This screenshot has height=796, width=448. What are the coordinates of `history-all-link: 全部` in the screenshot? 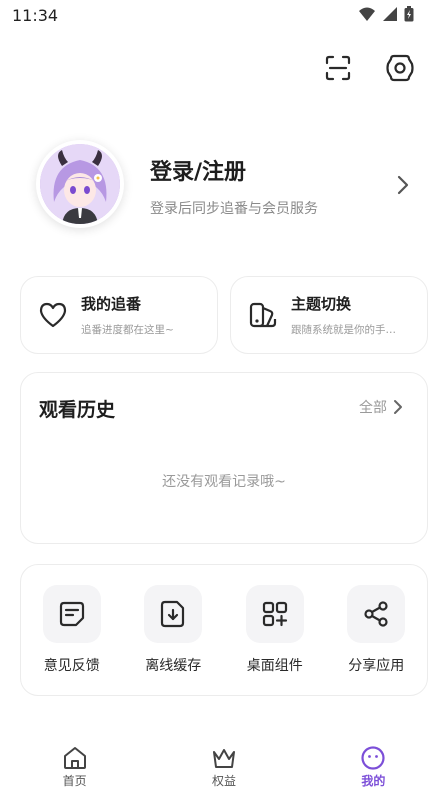 It's located at (381, 407).